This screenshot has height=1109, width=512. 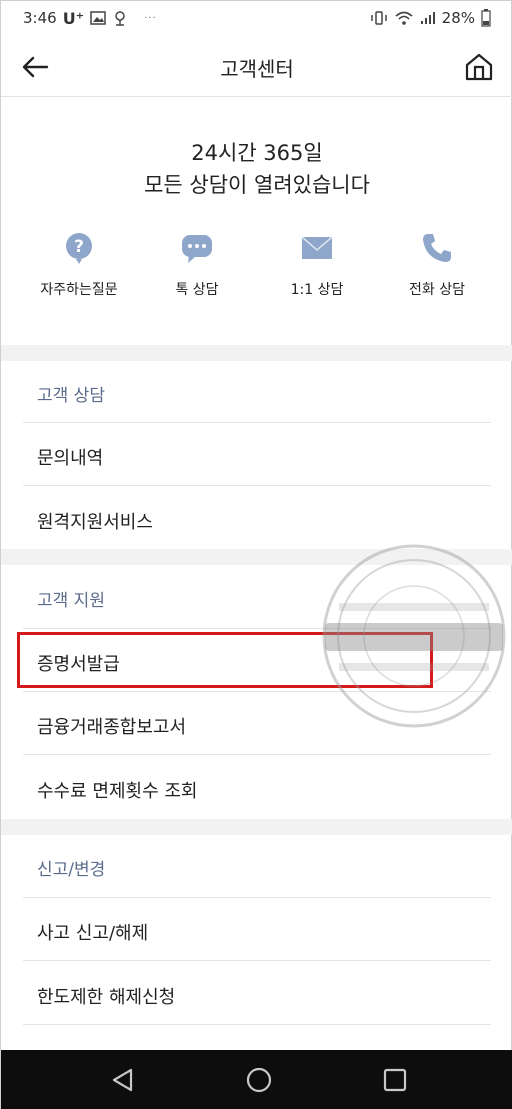 I want to click on quick-phone-button: 전화 상담, so click(x=437, y=269).